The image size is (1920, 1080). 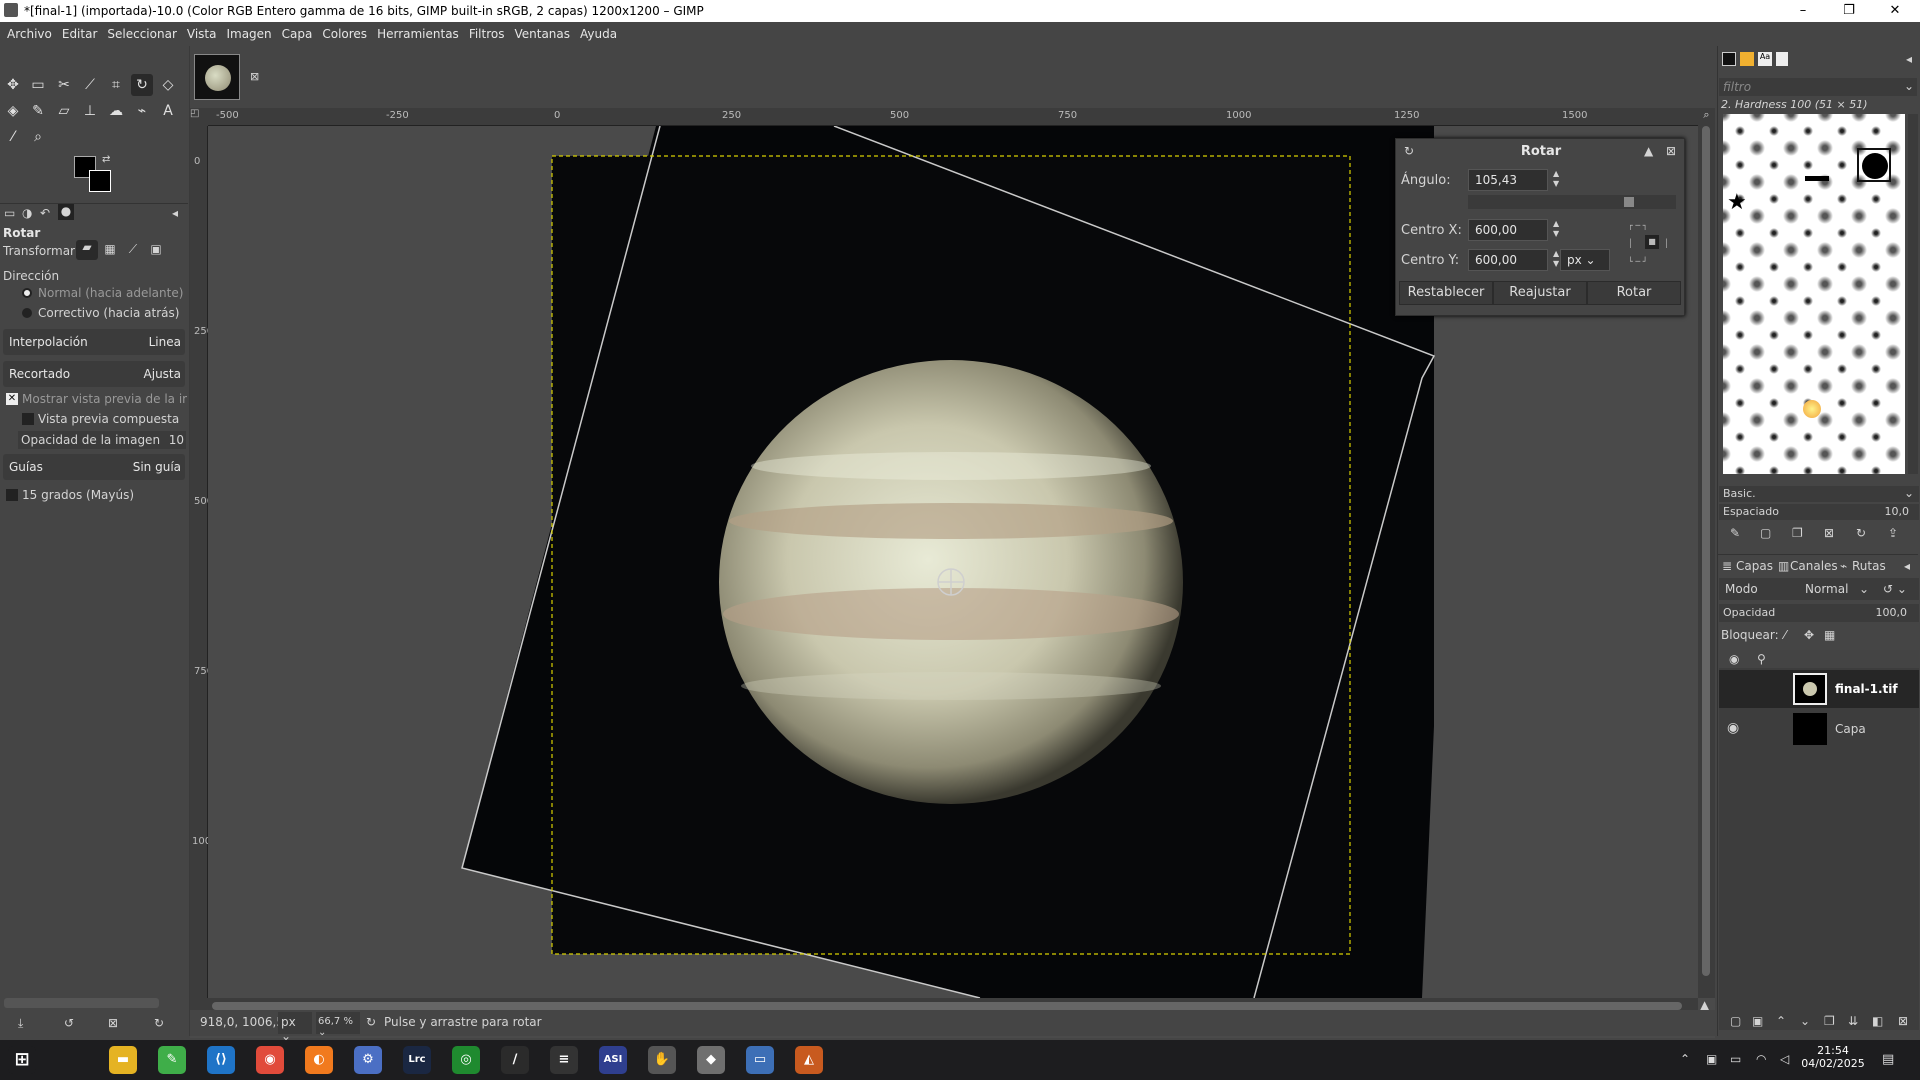 I want to click on rotate-dialog-close-icon: ⊠, so click(x=1671, y=151).